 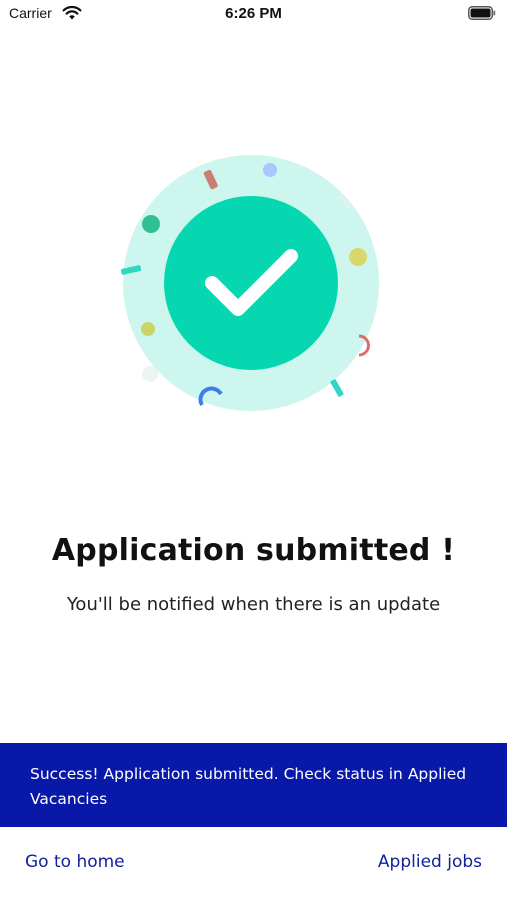 I want to click on status-bar: Carrier 6:26 PM, so click(x=253, y=15).